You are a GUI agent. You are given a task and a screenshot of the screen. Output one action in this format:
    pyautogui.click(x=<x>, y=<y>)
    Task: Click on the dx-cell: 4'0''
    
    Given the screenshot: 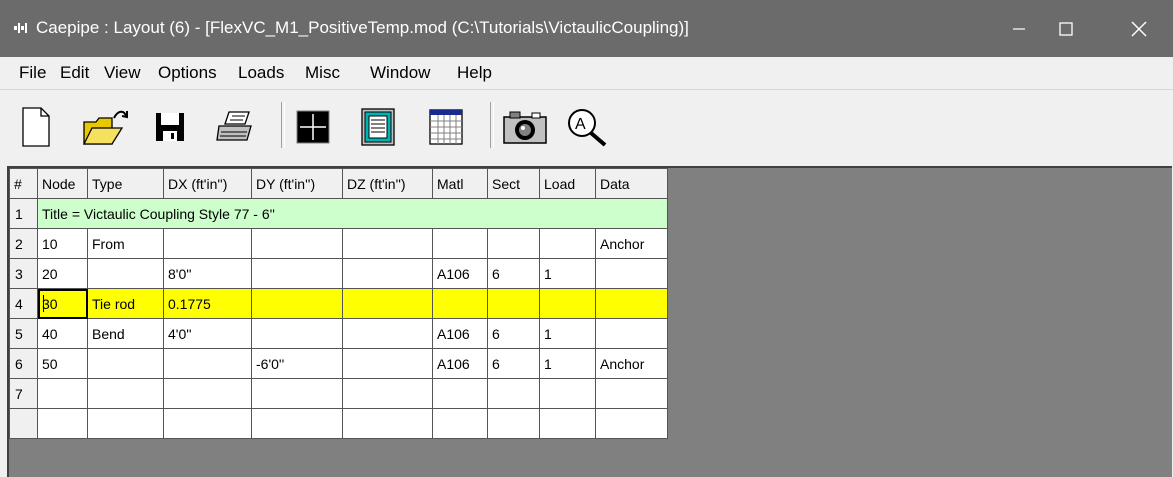 What is the action you would take?
    pyautogui.click(x=207, y=333)
    